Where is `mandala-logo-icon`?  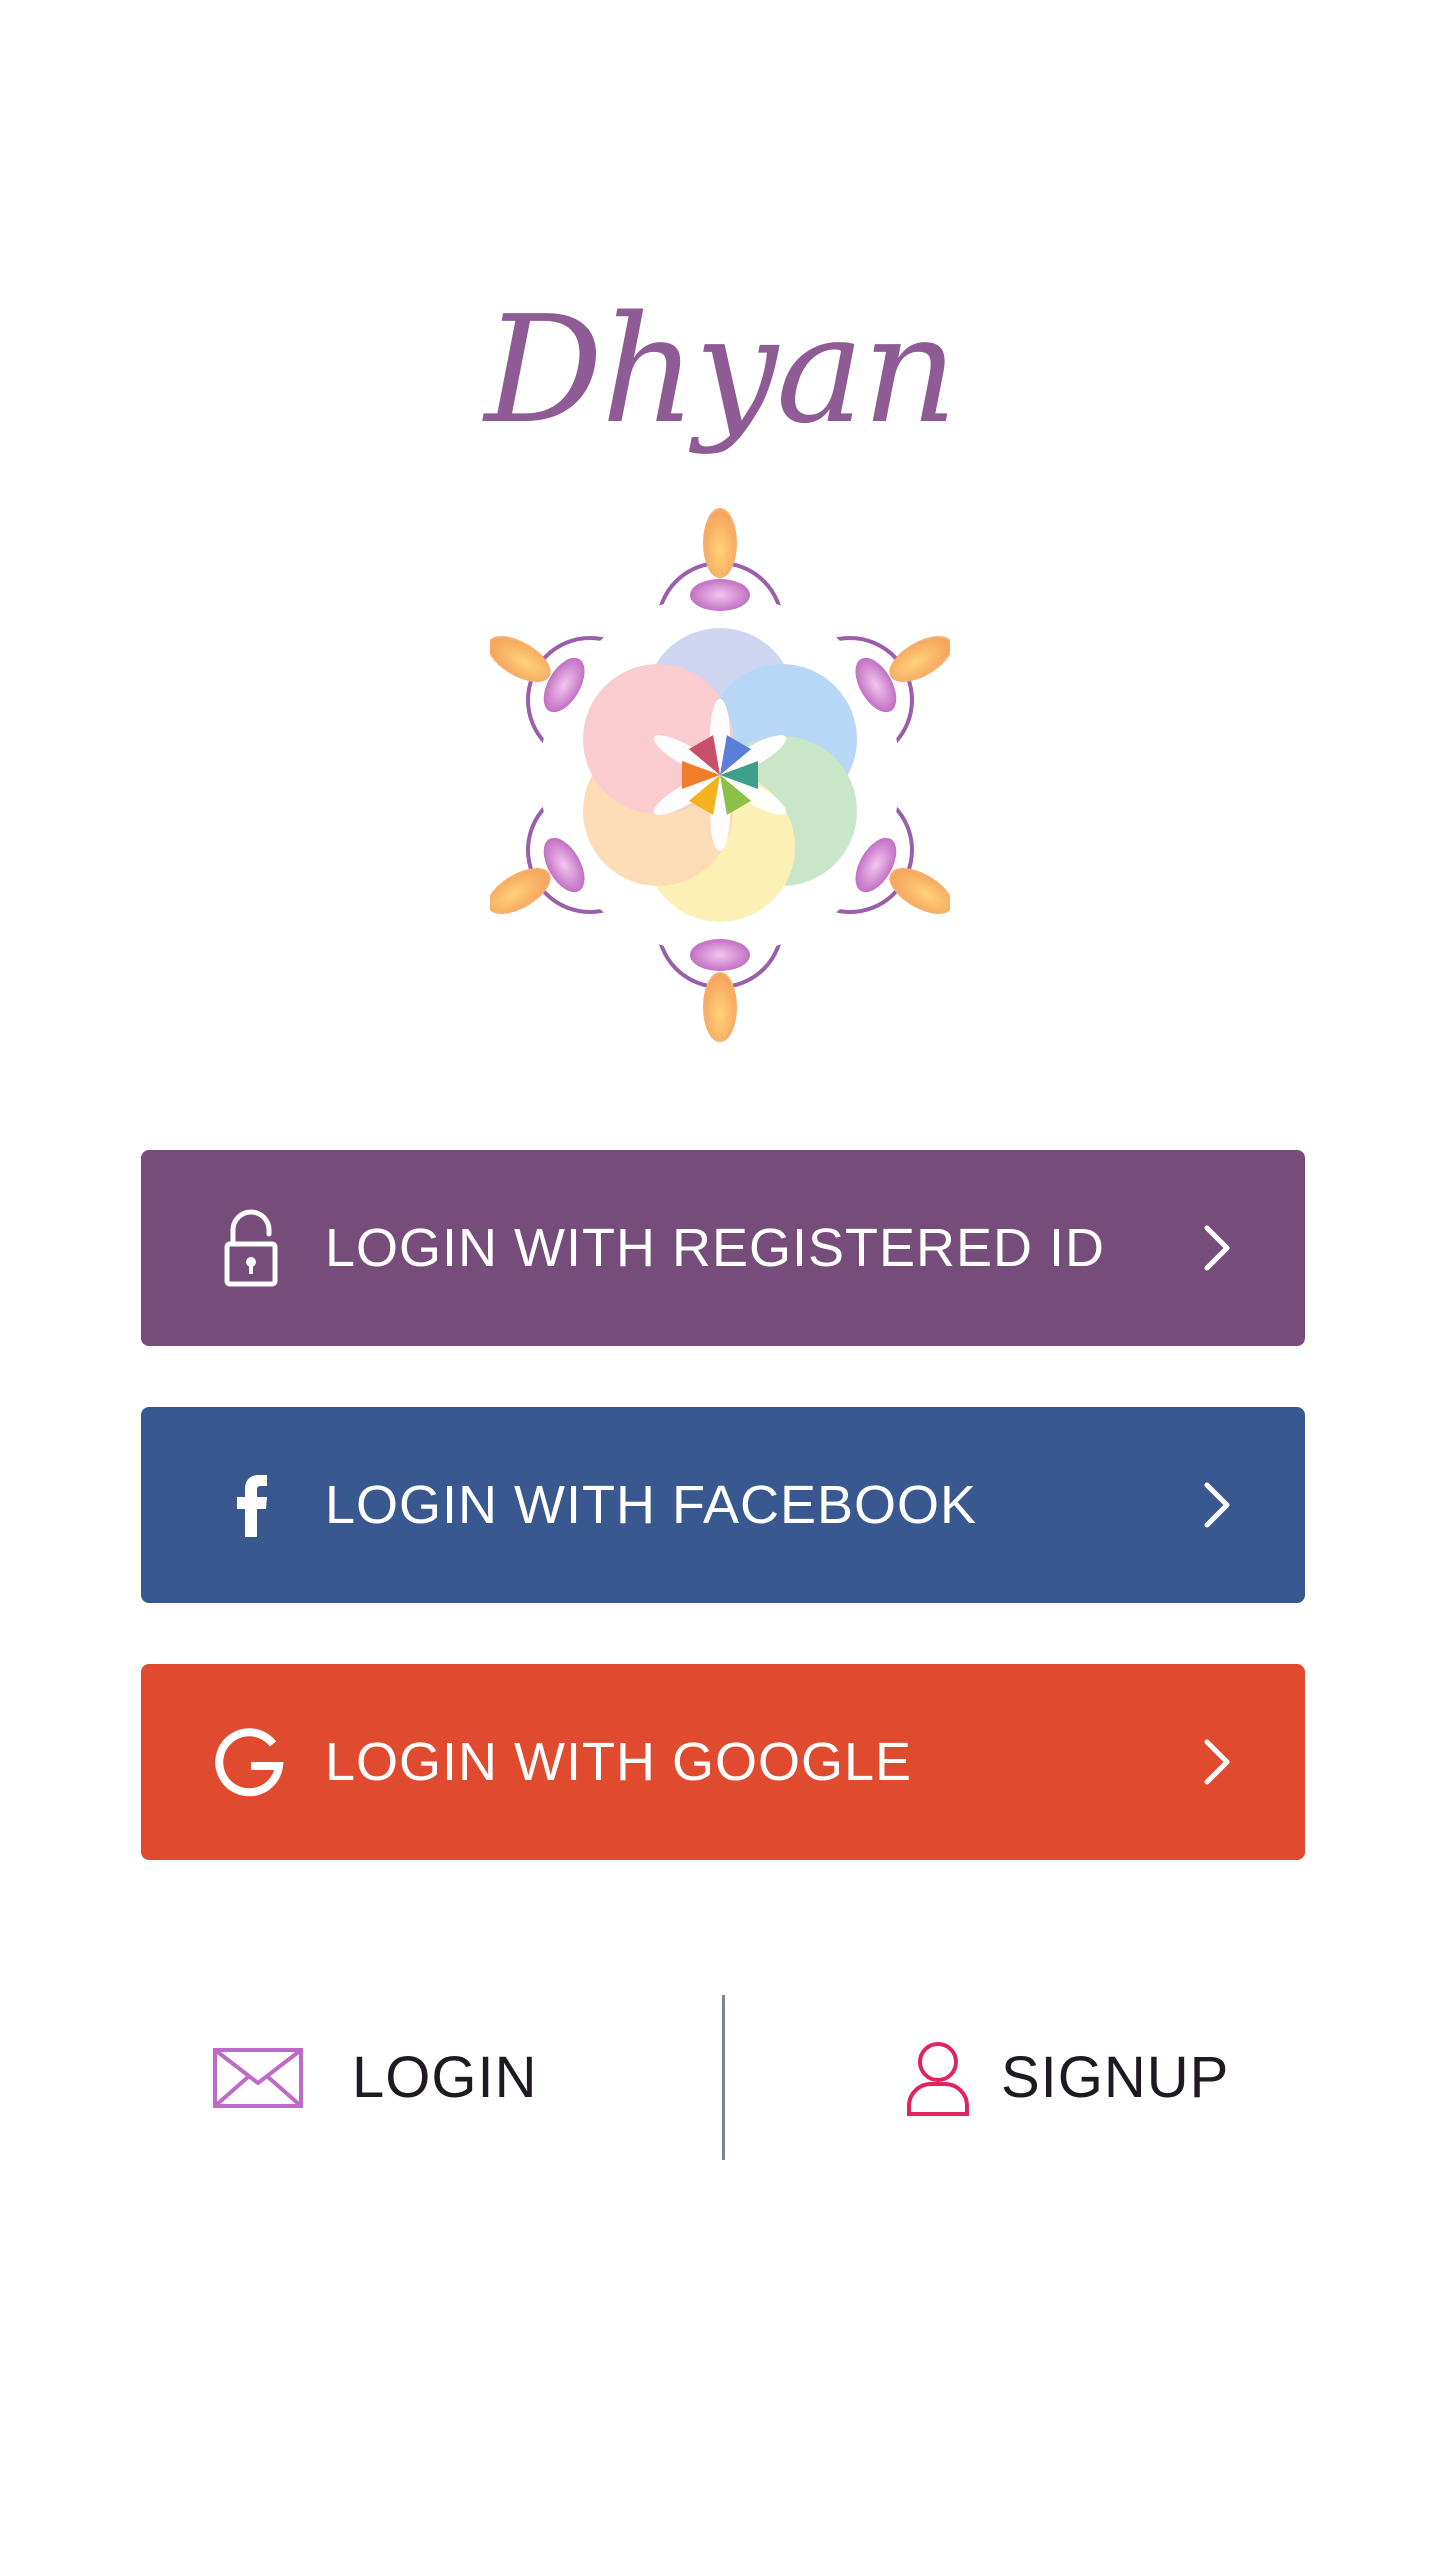
mandala-logo-icon is located at coordinates (720, 775).